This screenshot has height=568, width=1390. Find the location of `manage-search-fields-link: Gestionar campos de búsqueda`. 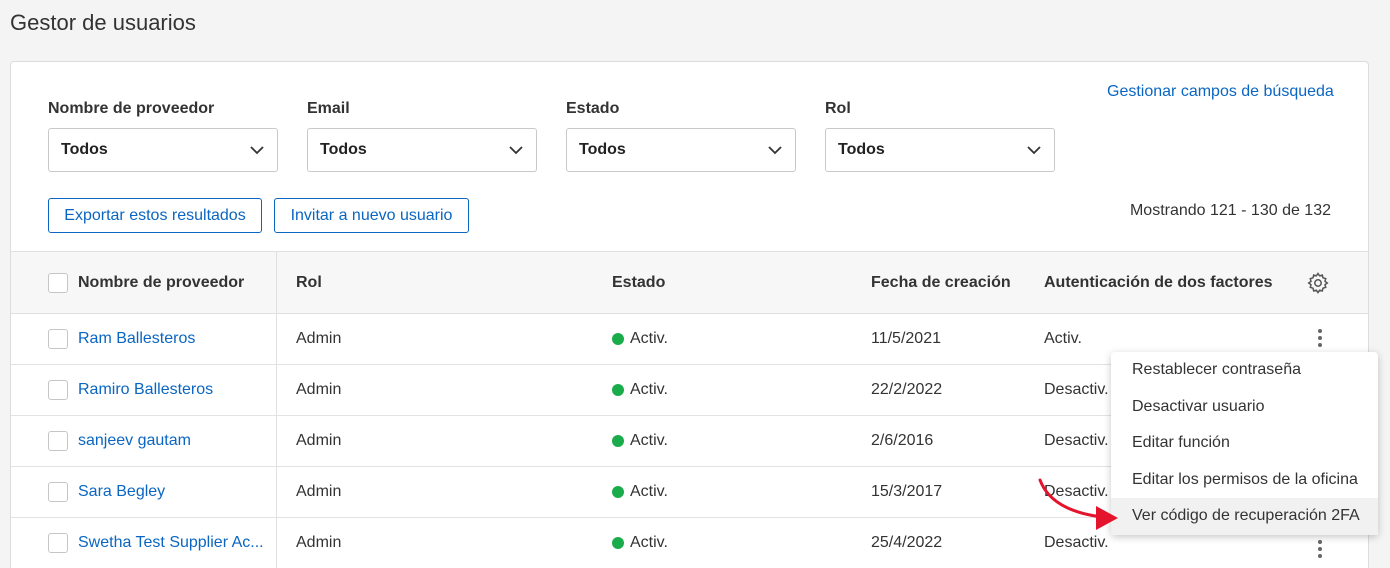

manage-search-fields-link: Gestionar campos de búsqueda is located at coordinates (1220, 92).